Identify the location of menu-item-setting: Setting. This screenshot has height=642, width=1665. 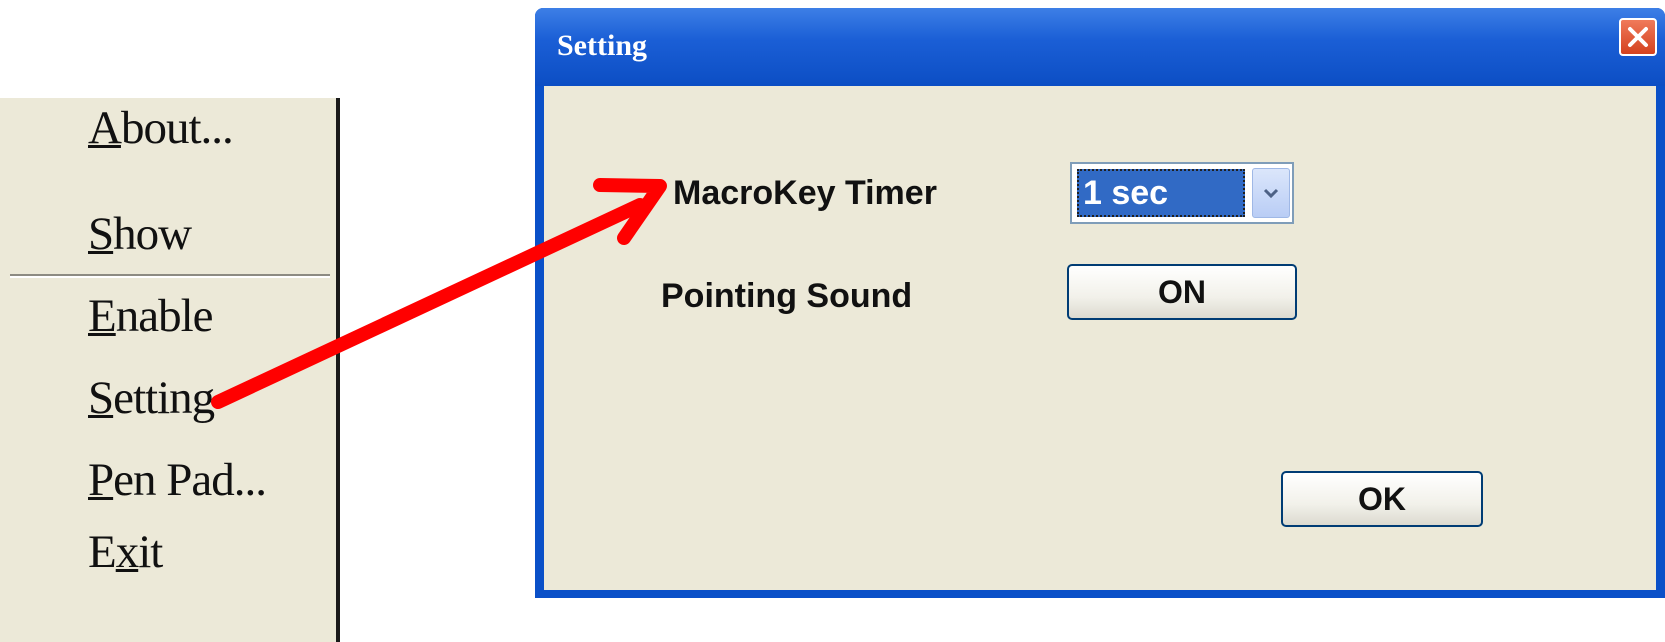
(151, 398).